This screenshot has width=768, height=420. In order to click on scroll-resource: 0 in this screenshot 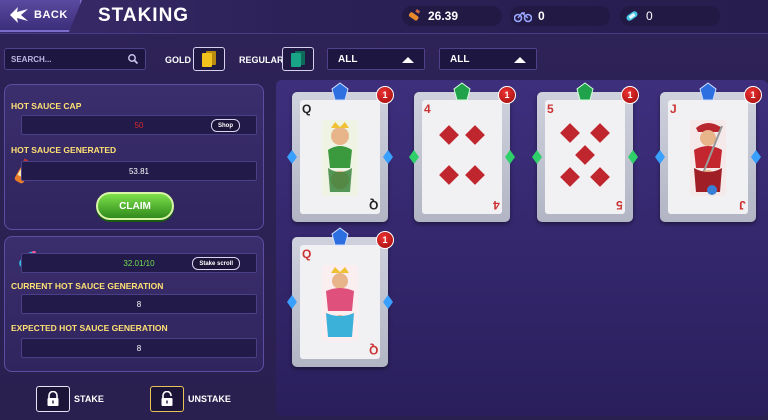, I will do `click(670, 16)`.